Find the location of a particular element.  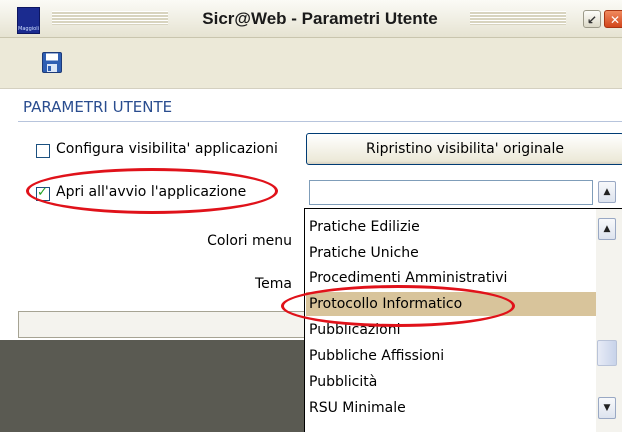

visibility-checkbox is located at coordinates (43, 151).